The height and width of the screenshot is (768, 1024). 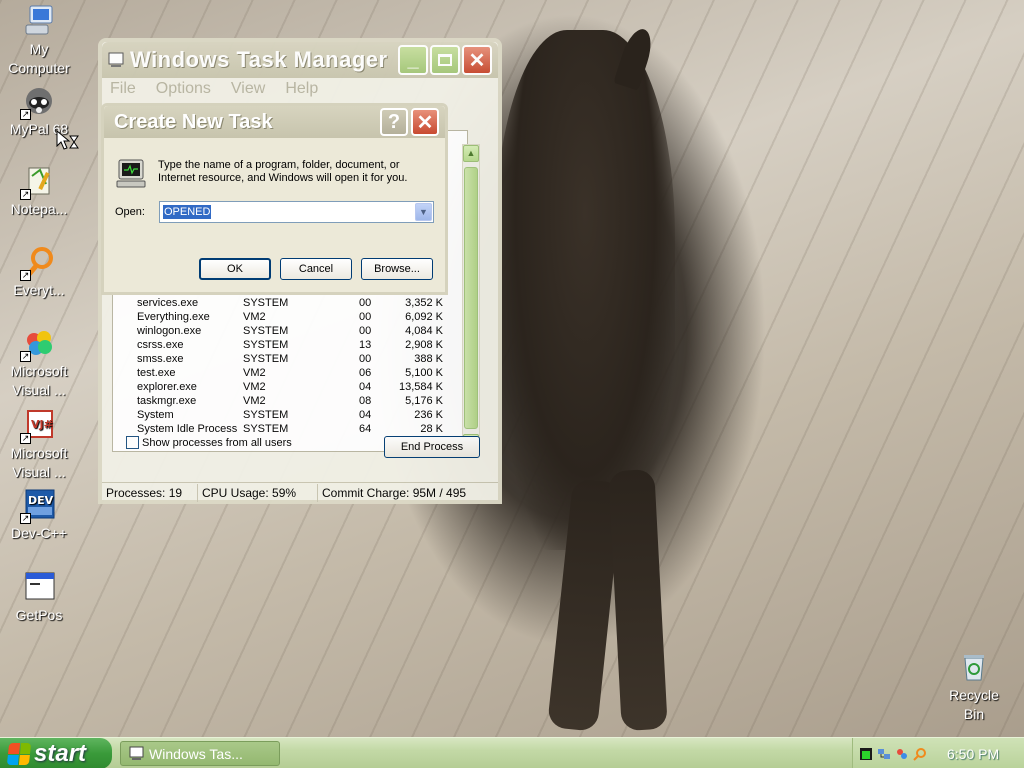 I want to click on close-icon: ✕, so click(x=477, y=60).